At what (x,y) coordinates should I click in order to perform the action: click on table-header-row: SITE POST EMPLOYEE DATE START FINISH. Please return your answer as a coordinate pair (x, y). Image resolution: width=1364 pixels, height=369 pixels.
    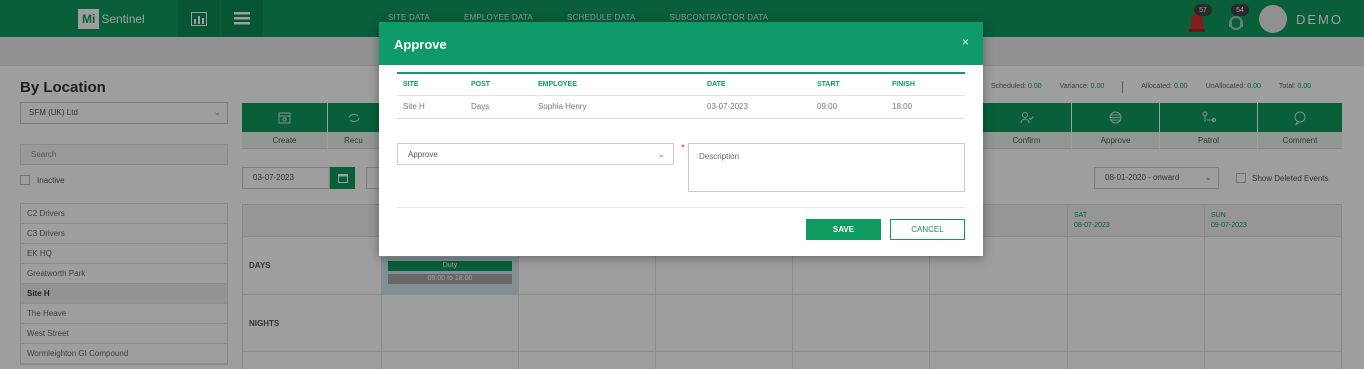
    Looking at the image, I should click on (681, 85).